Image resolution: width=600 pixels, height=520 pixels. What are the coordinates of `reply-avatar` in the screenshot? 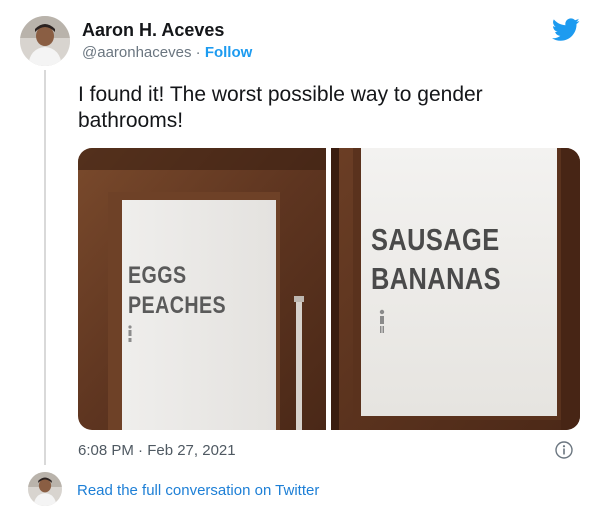 It's located at (45, 489).